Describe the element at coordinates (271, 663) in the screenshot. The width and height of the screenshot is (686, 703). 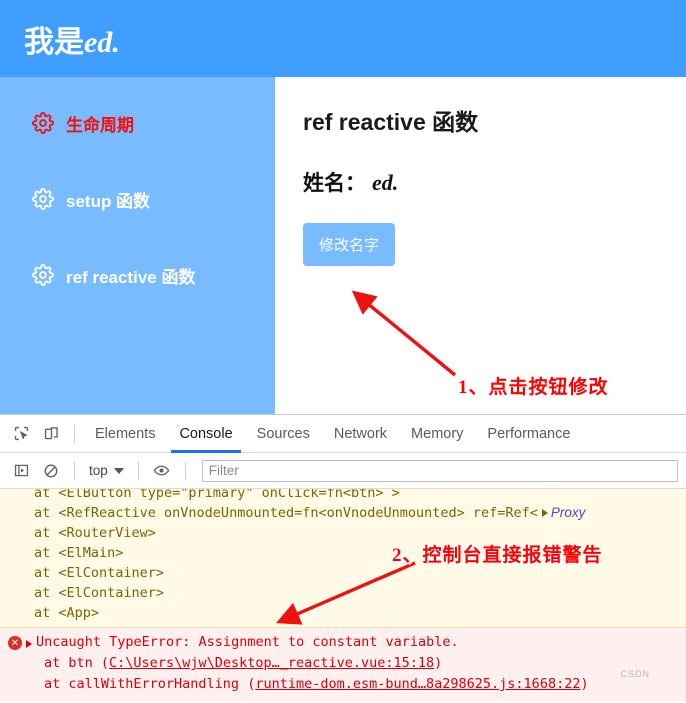
I see `stack-source-link: C:\Users\wjw\Desktop…_reactive.vue:15:18` at that location.